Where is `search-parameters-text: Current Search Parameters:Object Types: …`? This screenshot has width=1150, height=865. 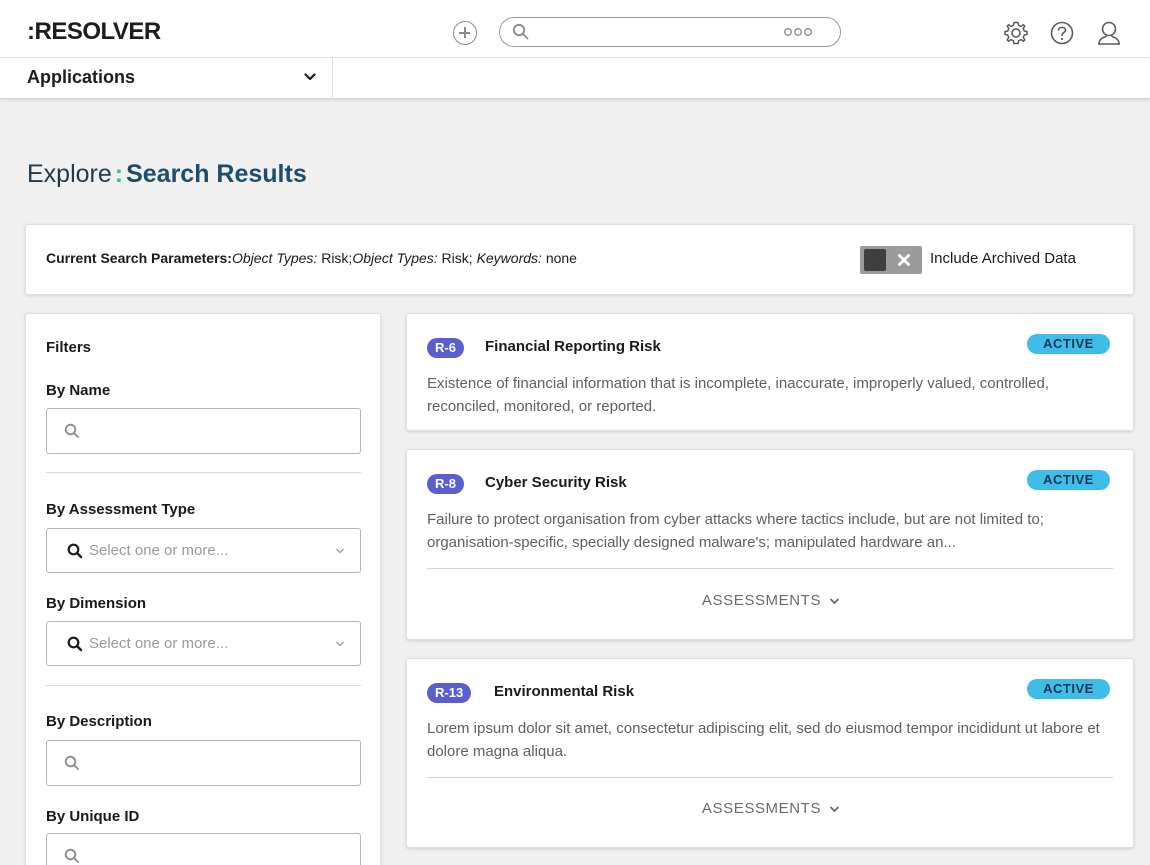
search-parameters-text: Current Search Parameters:Object Types: … is located at coordinates (311, 258).